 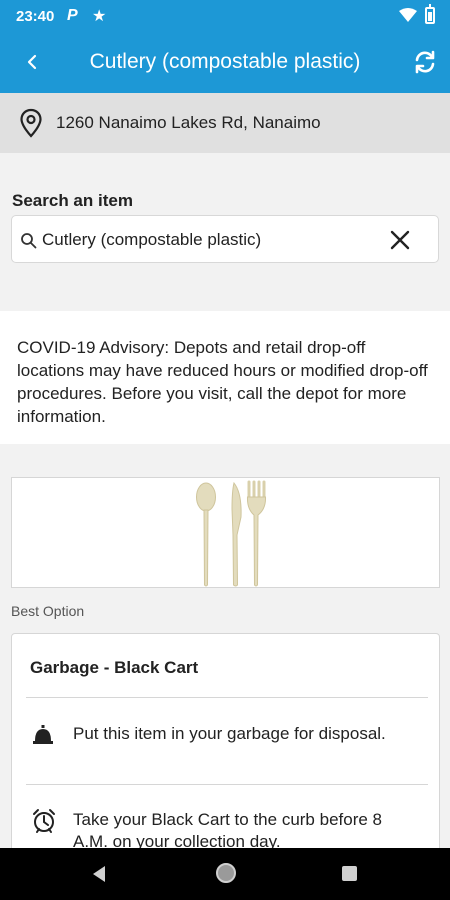 I want to click on location-bar: 1260 Nanaimo Lakes Rd, Nanaimo, so click(x=225, y=123).